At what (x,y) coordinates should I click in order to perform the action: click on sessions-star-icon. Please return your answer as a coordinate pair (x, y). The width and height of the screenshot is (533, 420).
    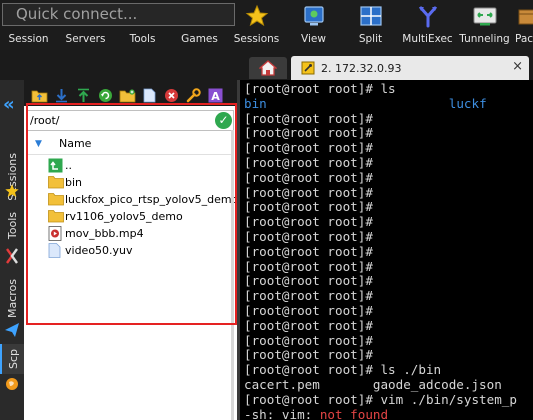
    Looking at the image, I should click on (12, 191).